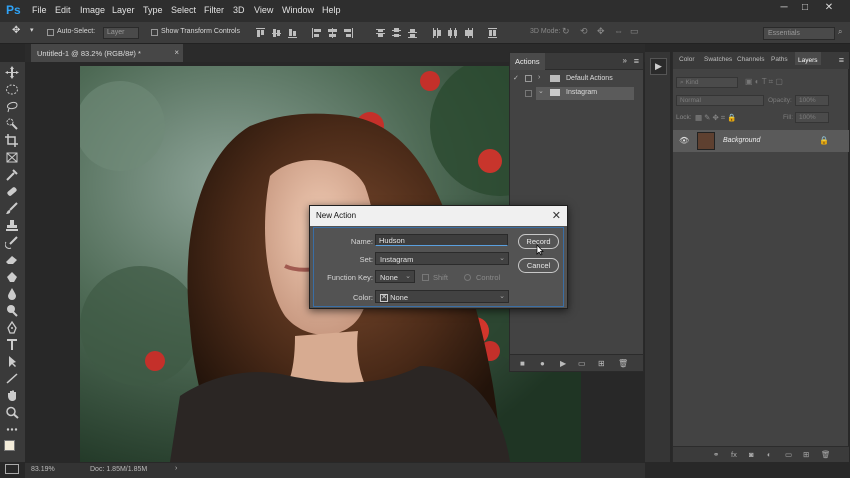  Describe the element at coordinates (50, 32) in the screenshot. I see `auto-select-checkbox` at that location.